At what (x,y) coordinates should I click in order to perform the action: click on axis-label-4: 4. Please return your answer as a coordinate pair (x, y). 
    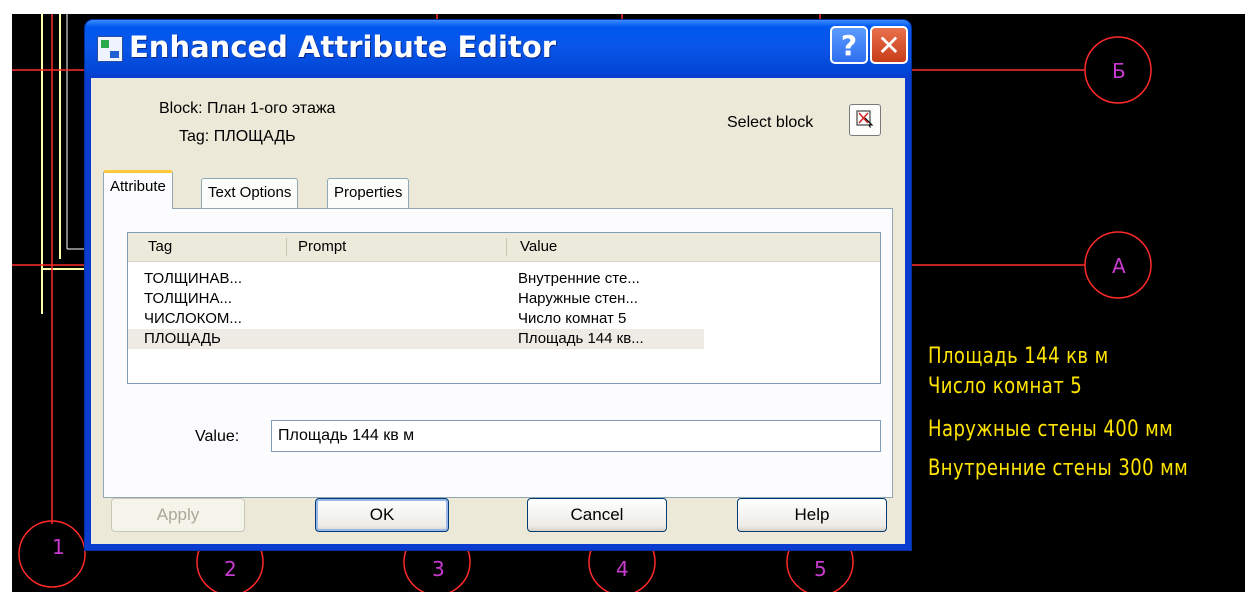
    Looking at the image, I should click on (622, 569).